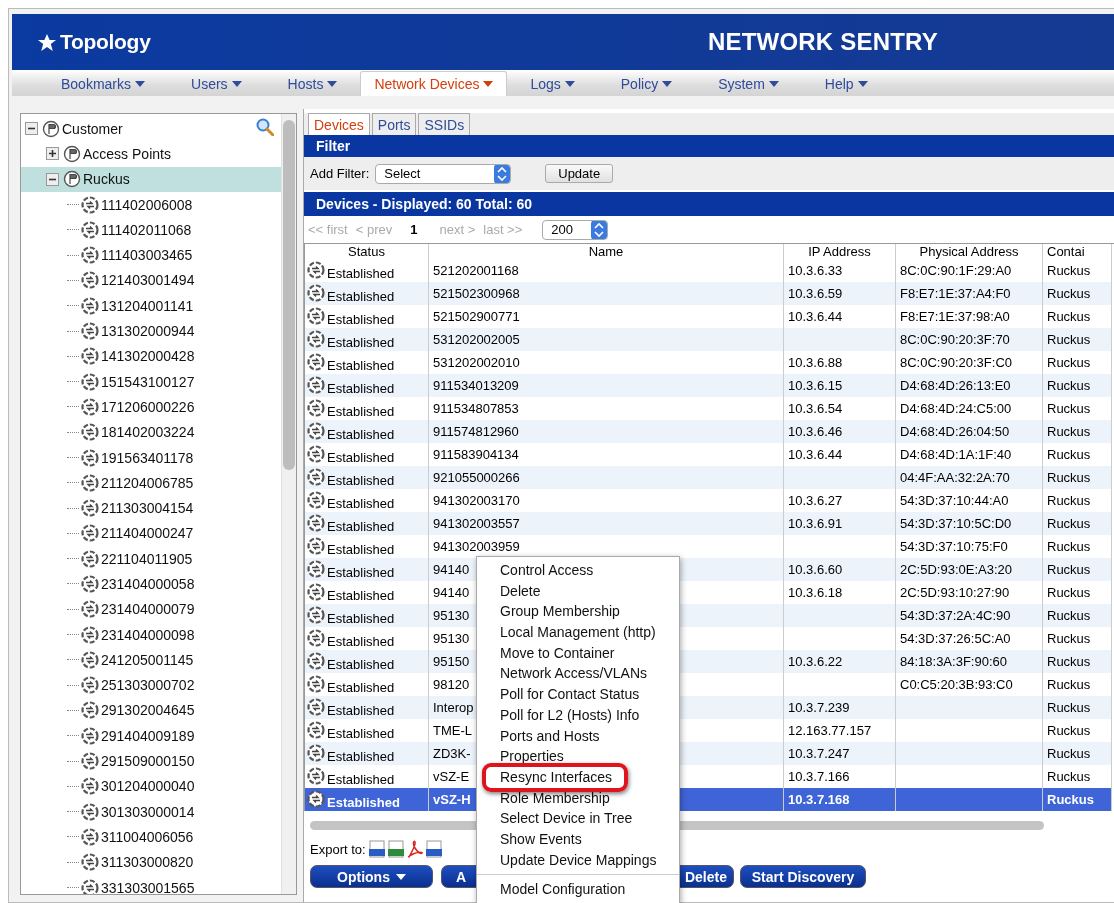 This screenshot has width=1114, height=903. What do you see at coordinates (151, 204) in the screenshot?
I see `tree-item: 111402006008` at bounding box center [151, 204].